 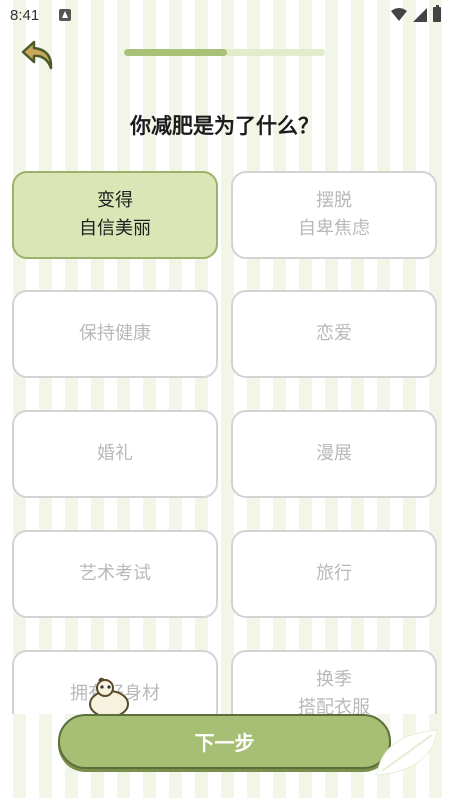 I want to click on option-label-line2: 搭配衣服, so click(x=334, y=705).